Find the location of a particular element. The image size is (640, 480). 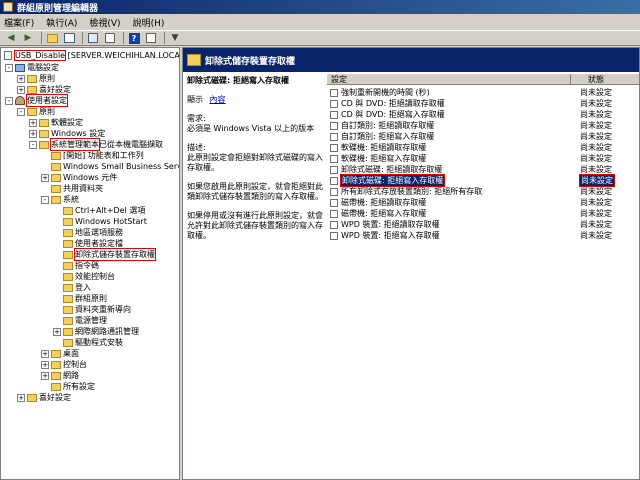

tree-item: + 控制台 is located at coordinates (64, 364).